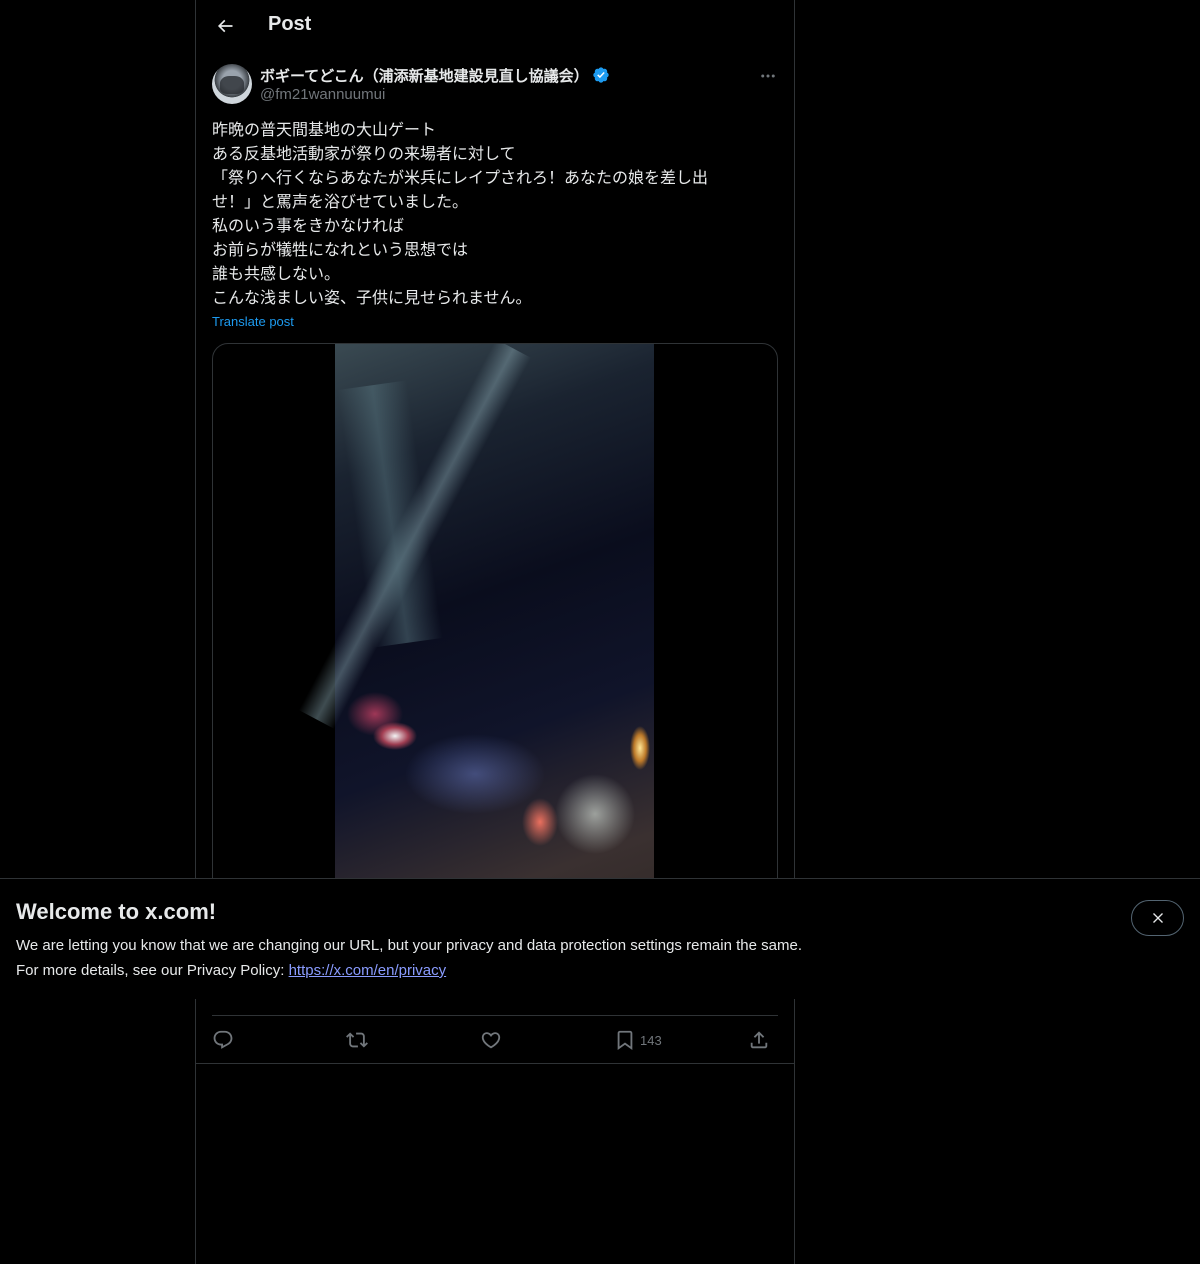  I want to click on like-button, so click(491, 1040).